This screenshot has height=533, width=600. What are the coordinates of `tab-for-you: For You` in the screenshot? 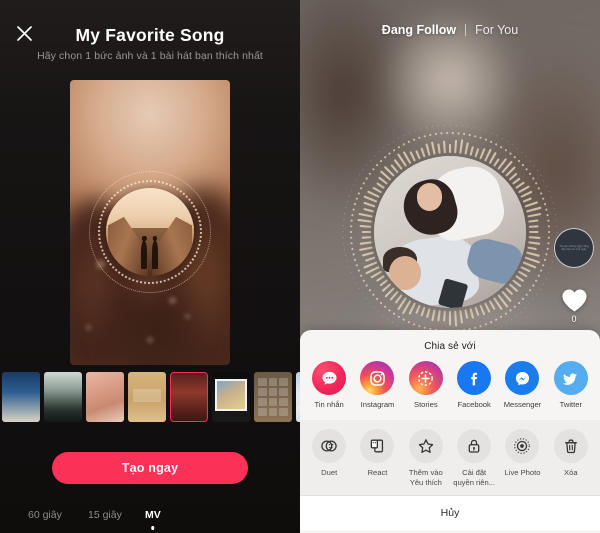 It's located at (496, 30).